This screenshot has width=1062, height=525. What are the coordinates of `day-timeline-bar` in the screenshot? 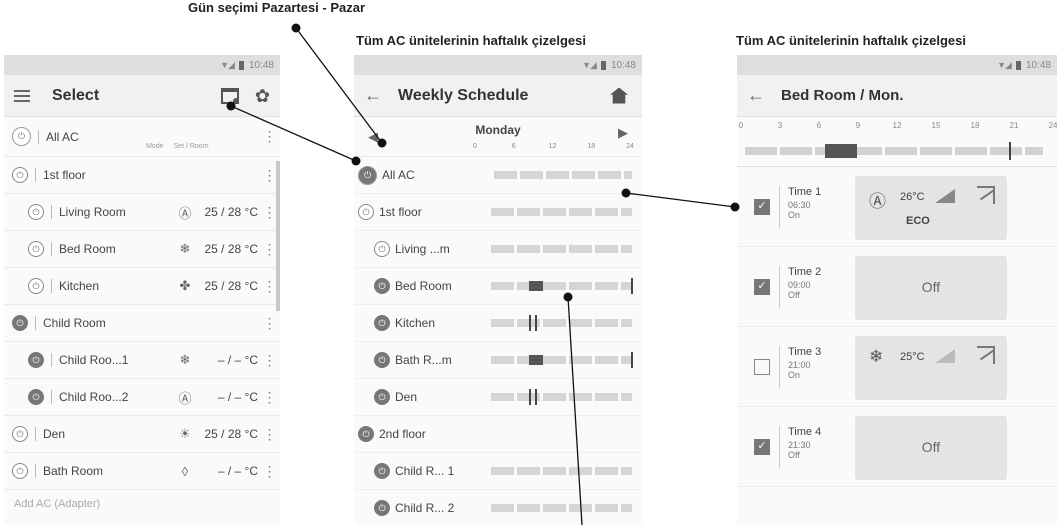 It's located at (894, 151).